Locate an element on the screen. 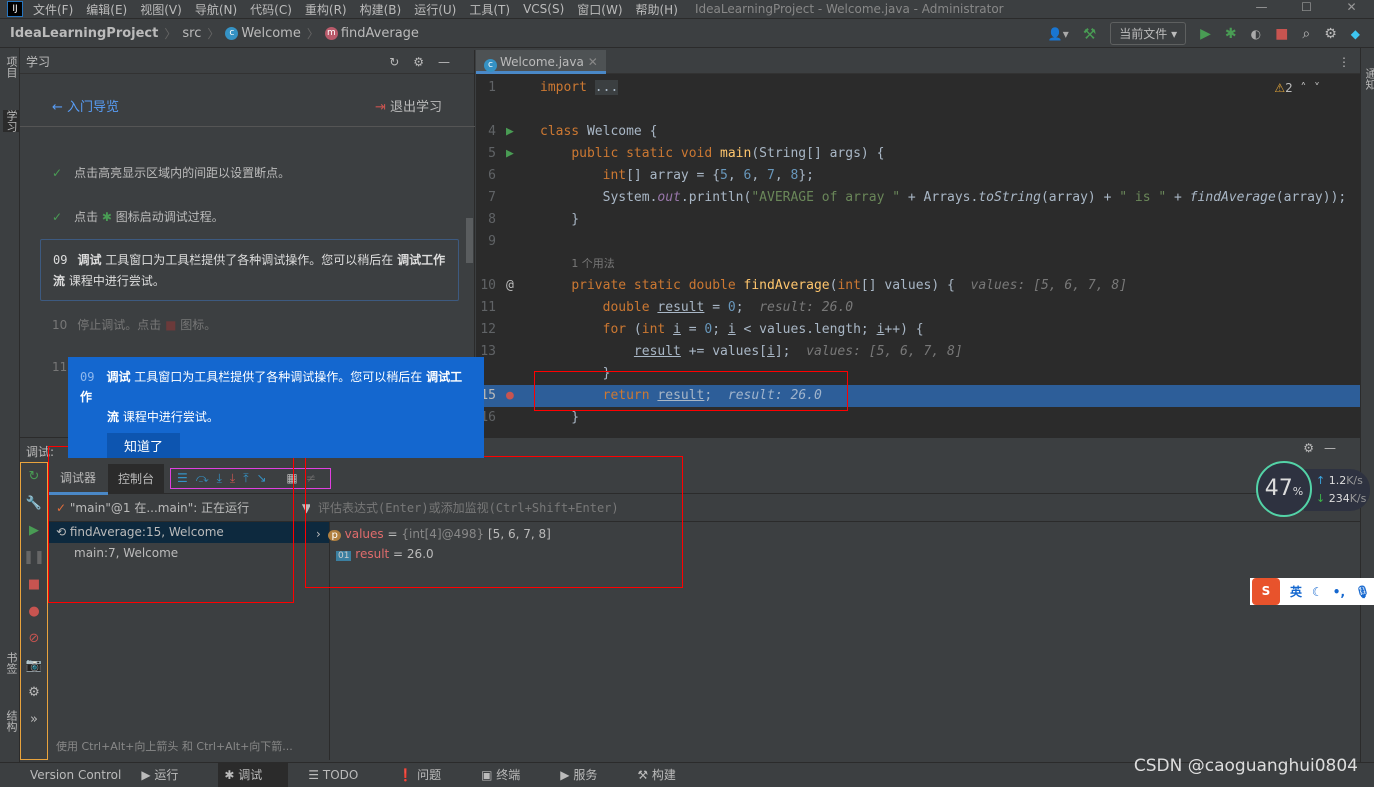 Image resolution: width=1374 pixels, height=787 pixels. debug-panel-actions: ⚙— is located at coordinates (1324, 448).